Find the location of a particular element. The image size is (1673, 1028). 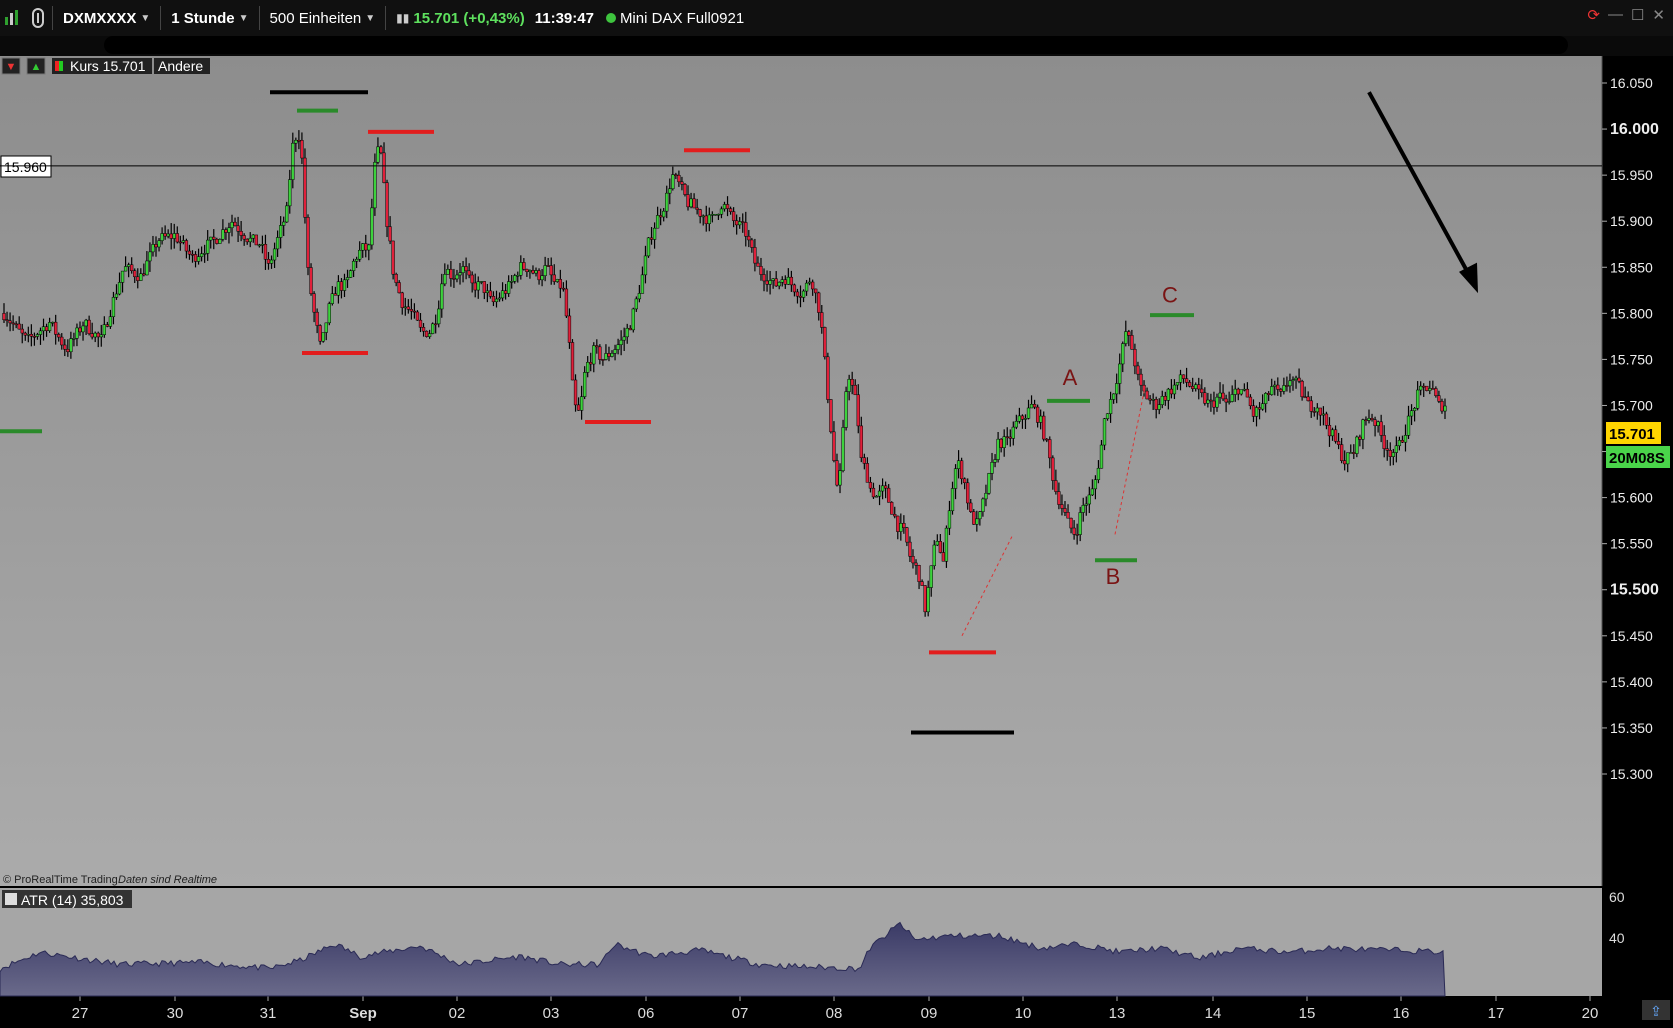

time-tick-label: 07 is located at coordinates (740, 1013).